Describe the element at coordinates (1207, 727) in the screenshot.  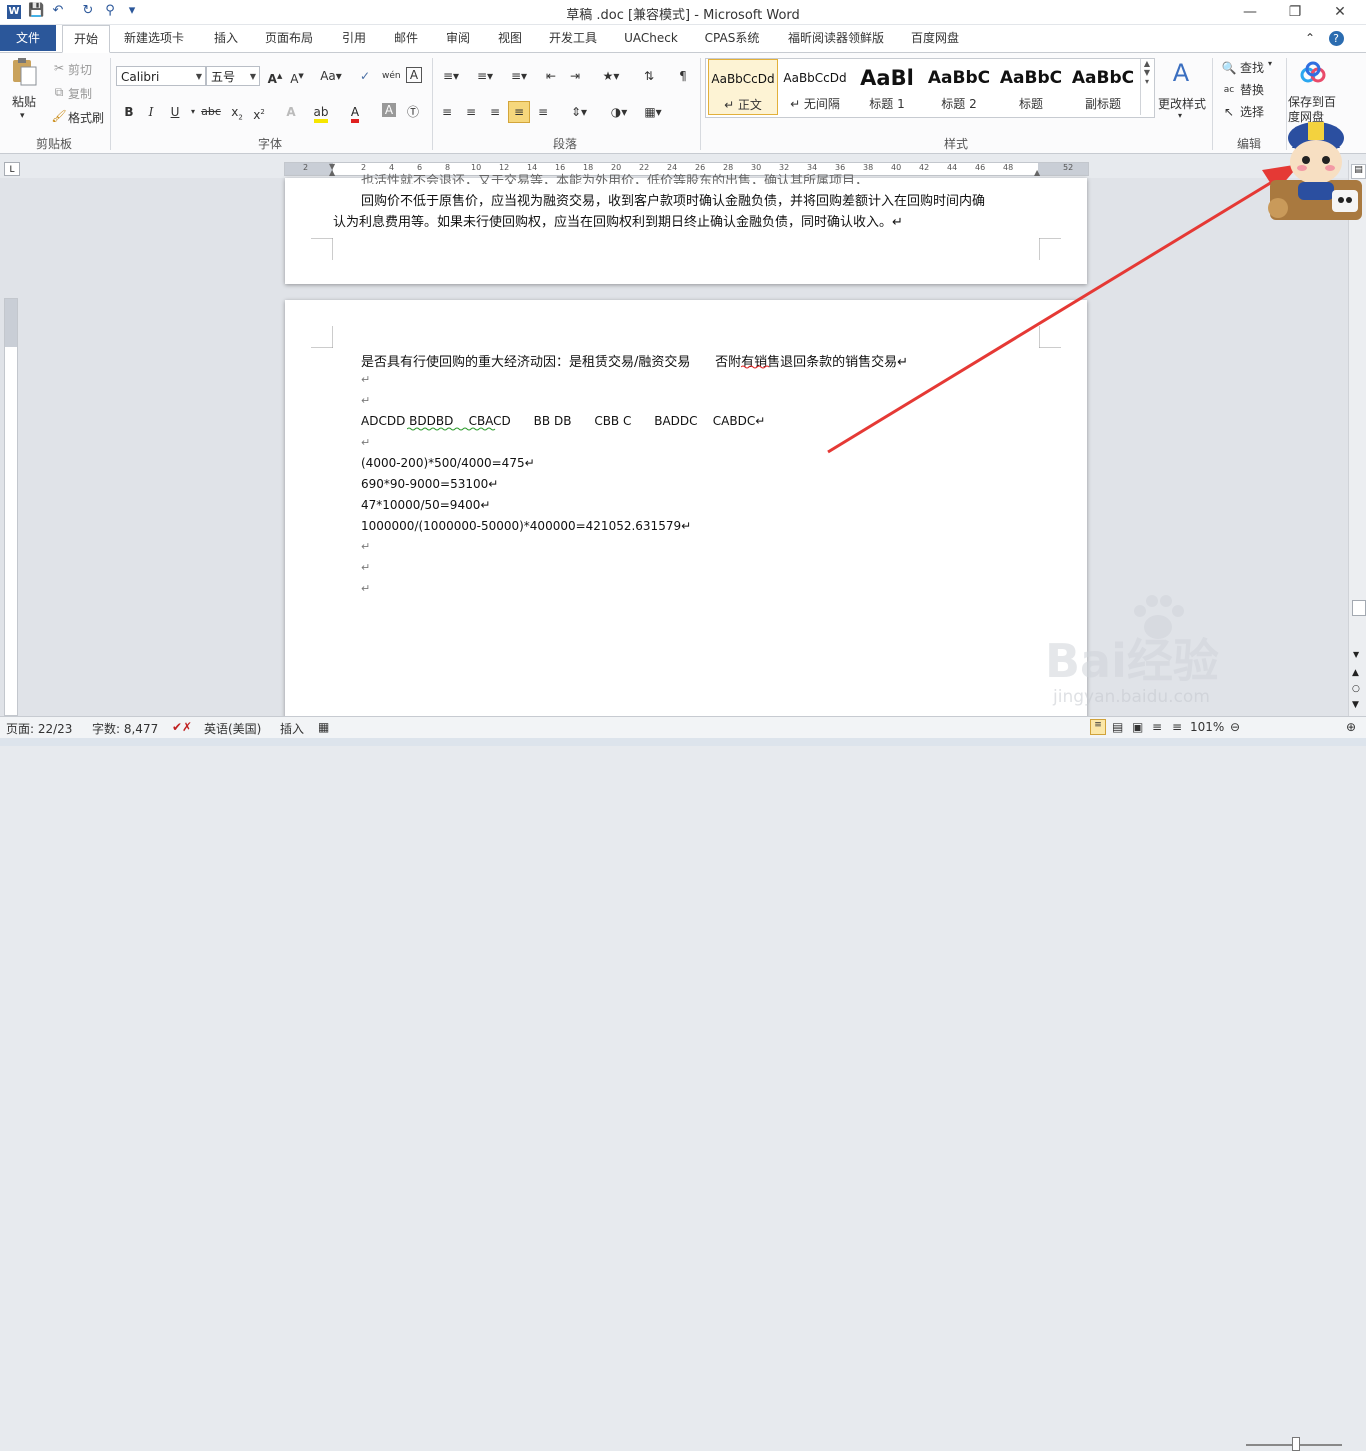
I see `zoom-level: 101%` at that location.